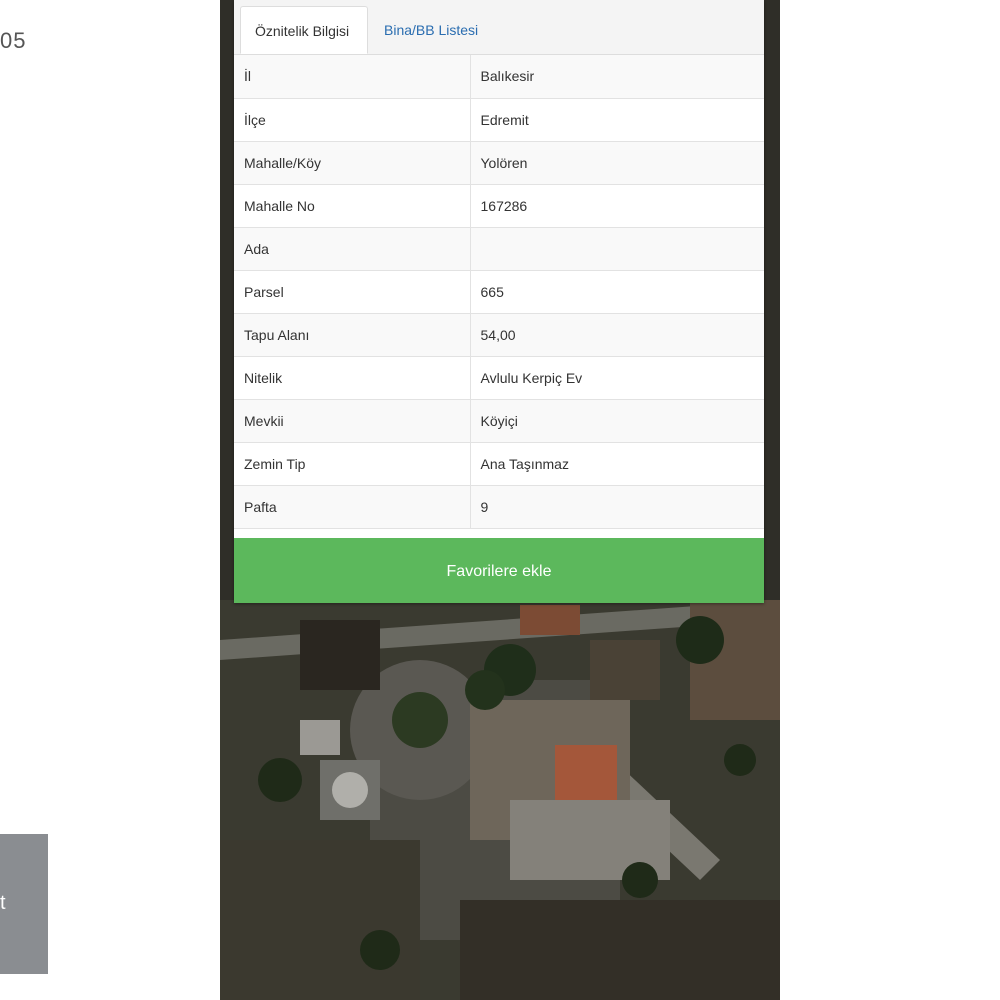 Image resolution: width=1000 pixels, height=1000 pixels. What do you see at coordinates (352, 421) in the screenshot?
I see `row-key: Mevkii` at bounding box center [352, 421].